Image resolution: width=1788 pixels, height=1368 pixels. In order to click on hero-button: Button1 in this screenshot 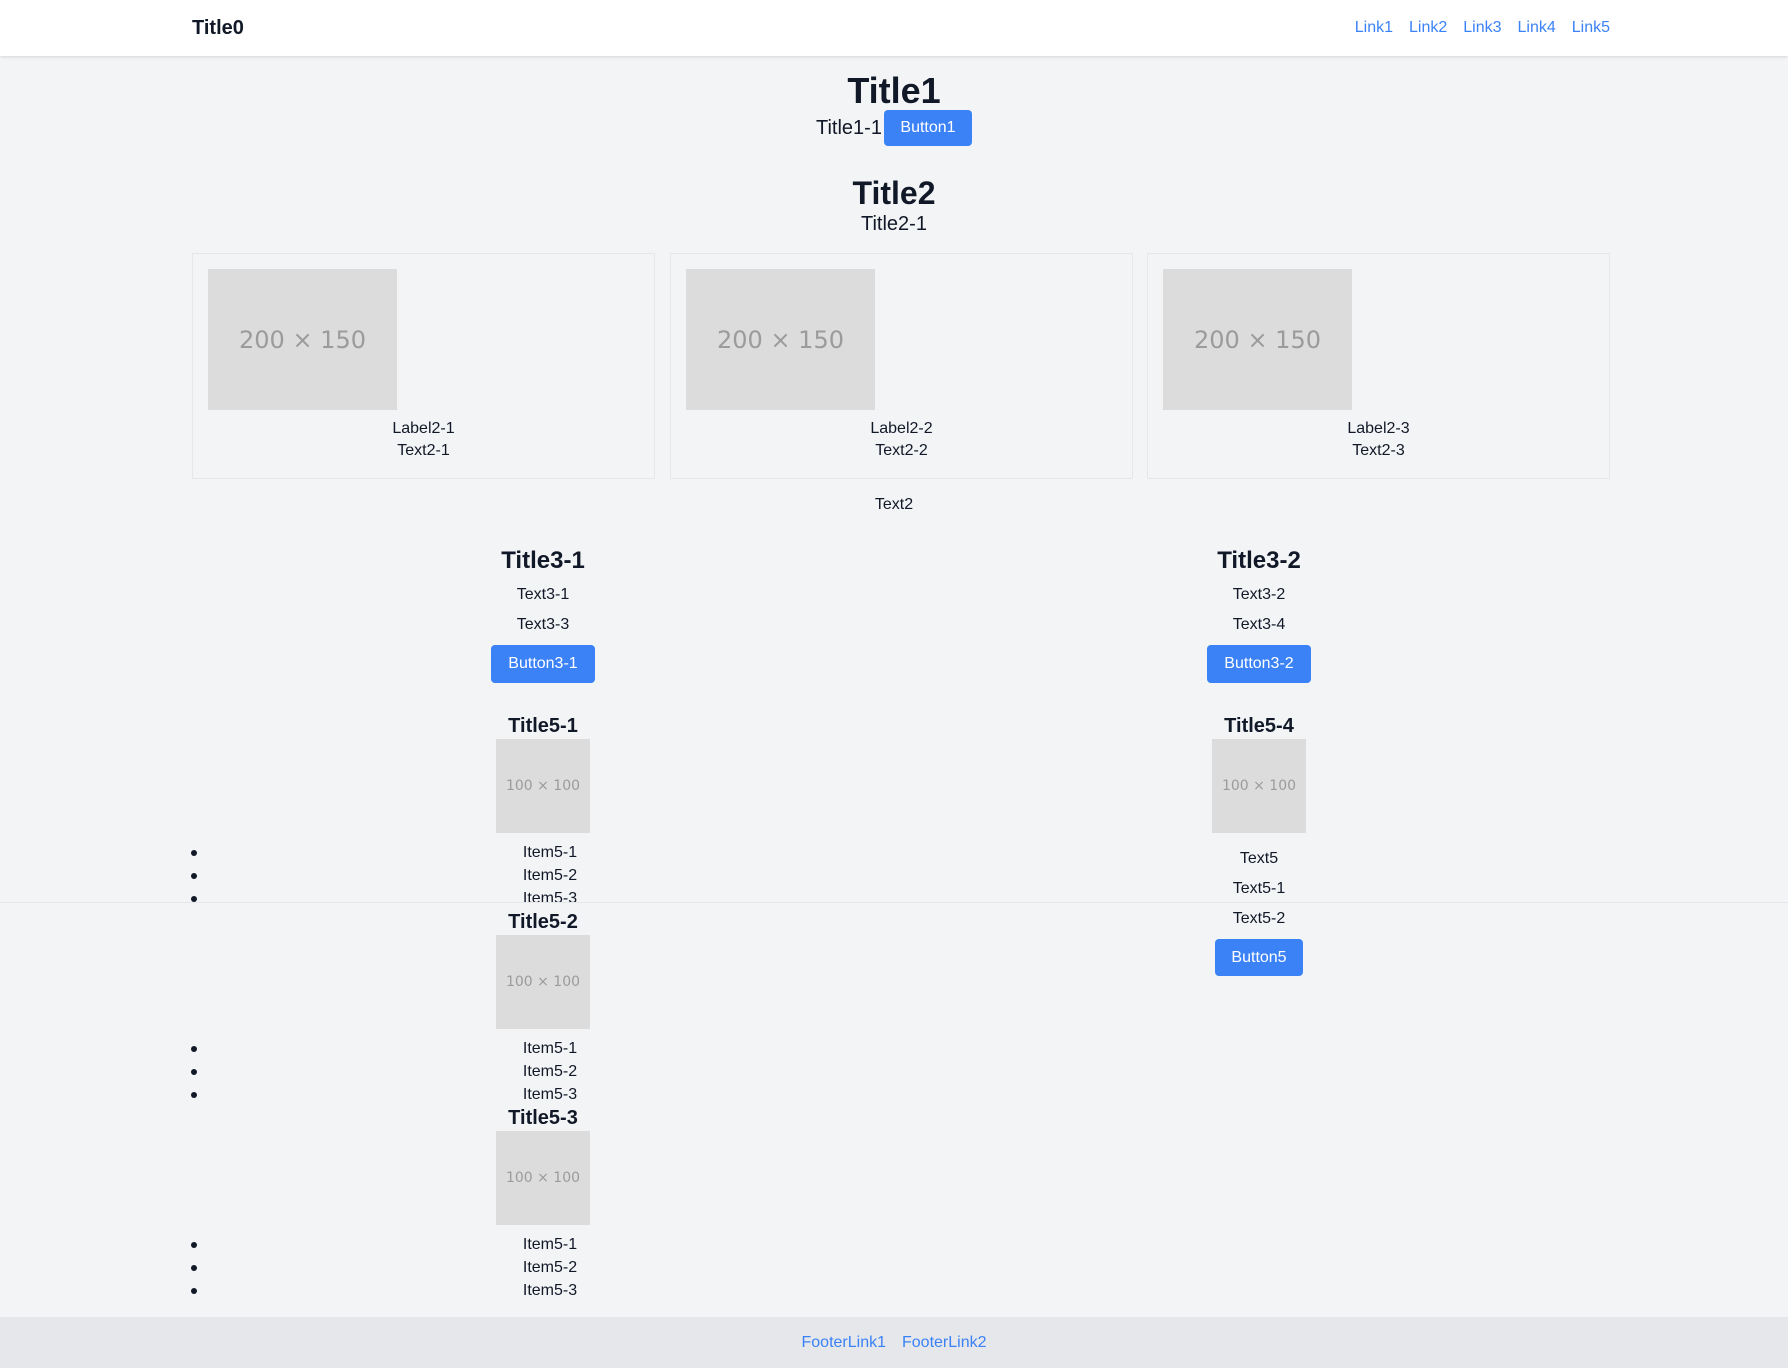, I will do `click(927, 128)`.